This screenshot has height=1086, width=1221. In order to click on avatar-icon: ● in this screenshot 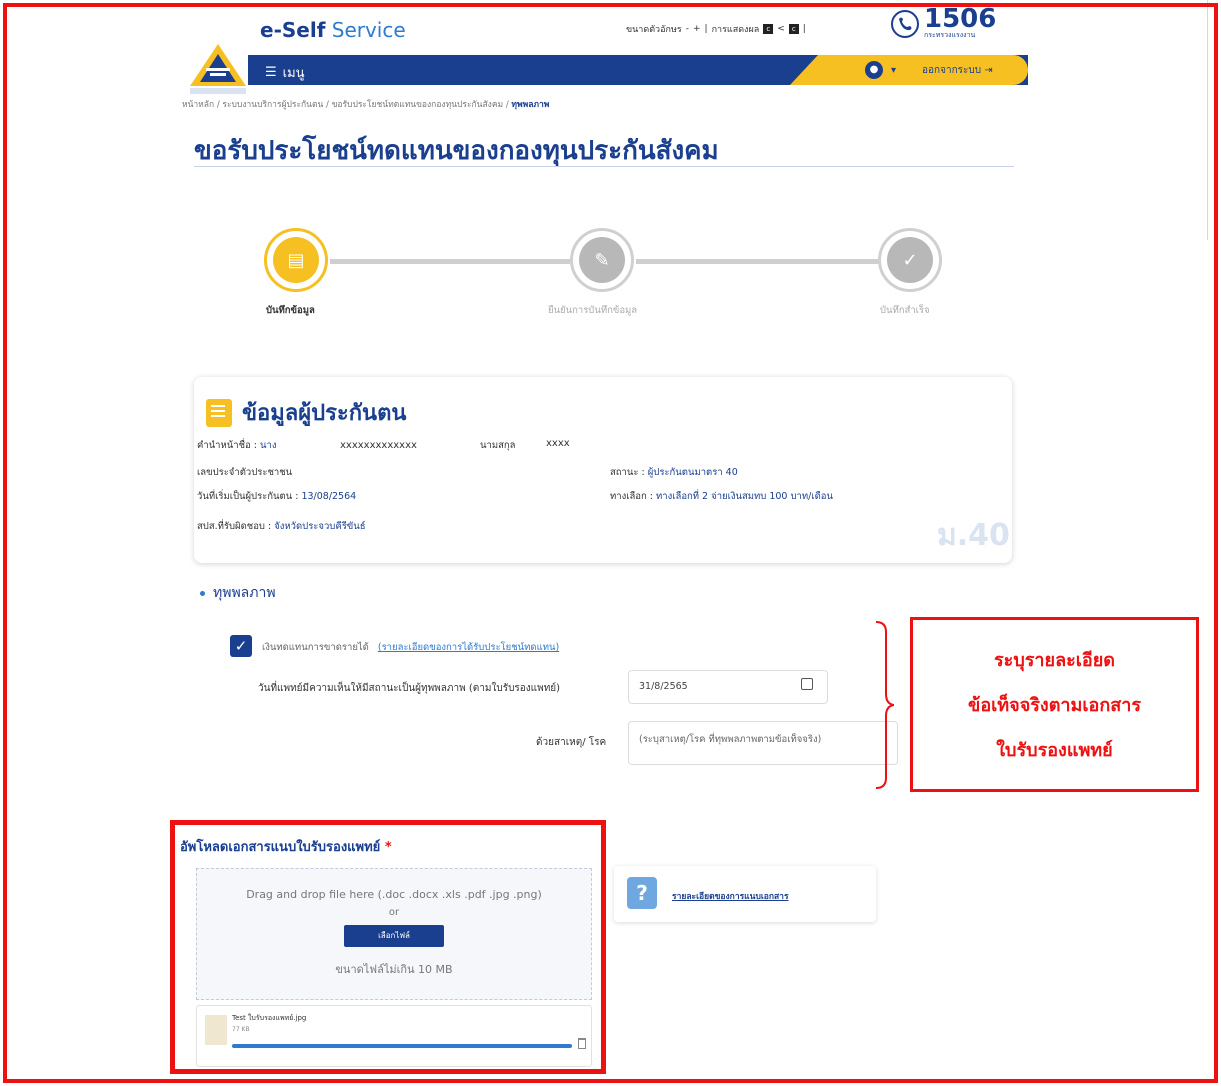, I will do `click(874, 70)`.